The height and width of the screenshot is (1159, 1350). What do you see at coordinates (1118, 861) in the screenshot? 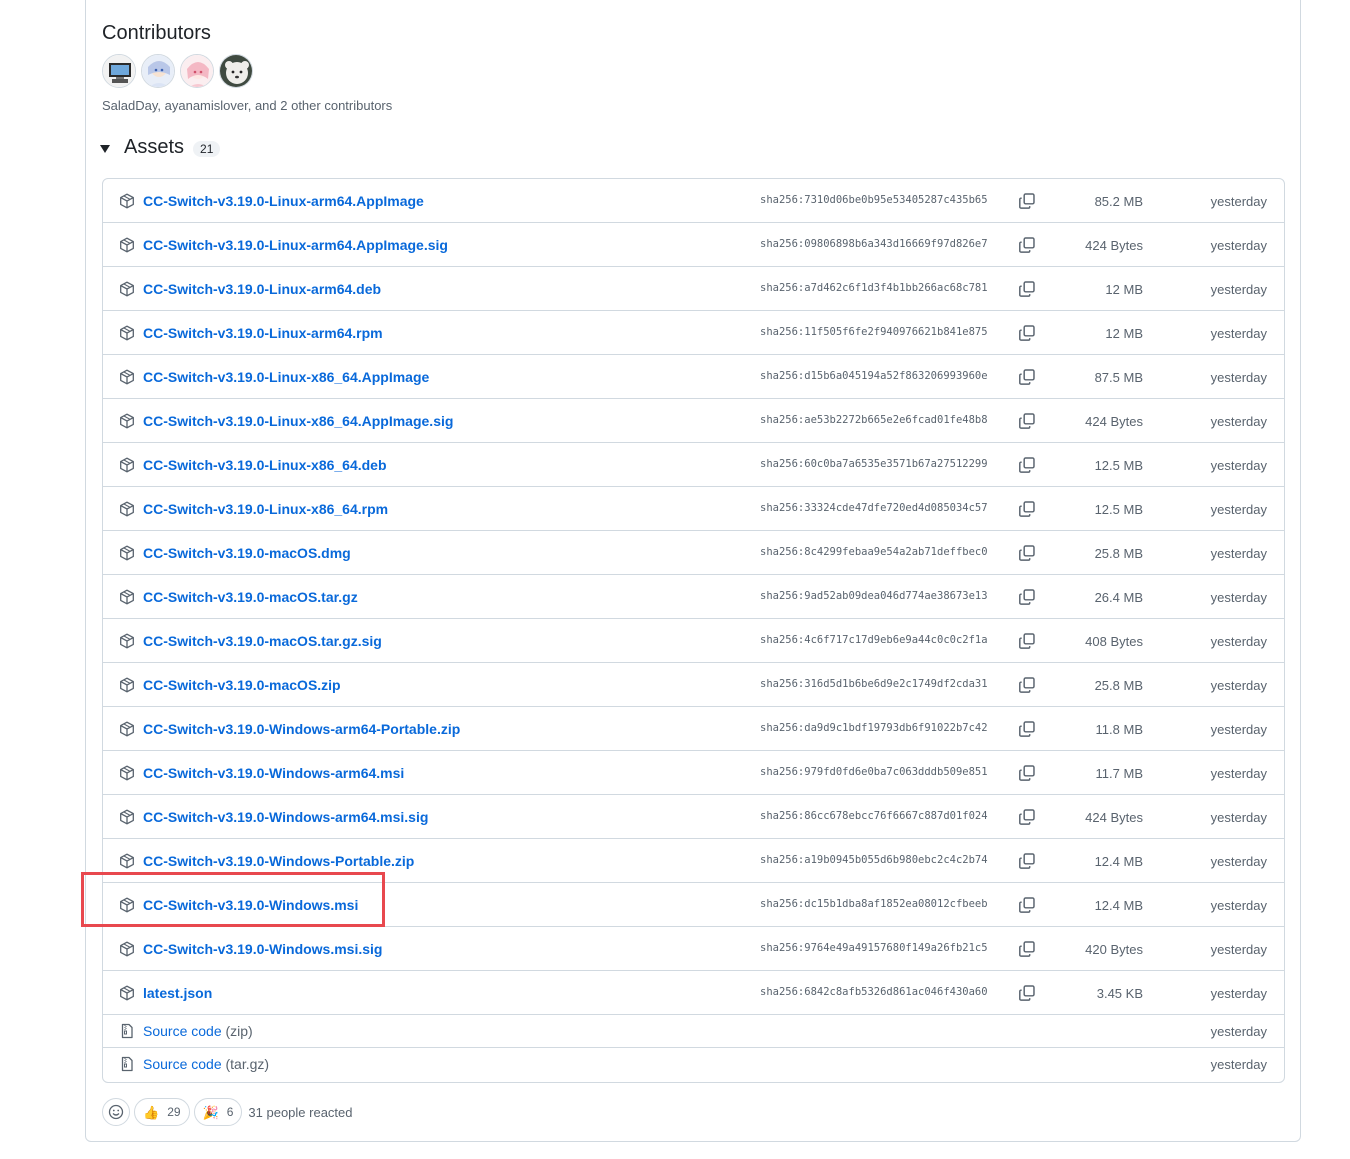
I see `asset-size: 12.4 MB` at bounding box center [1118, 861].